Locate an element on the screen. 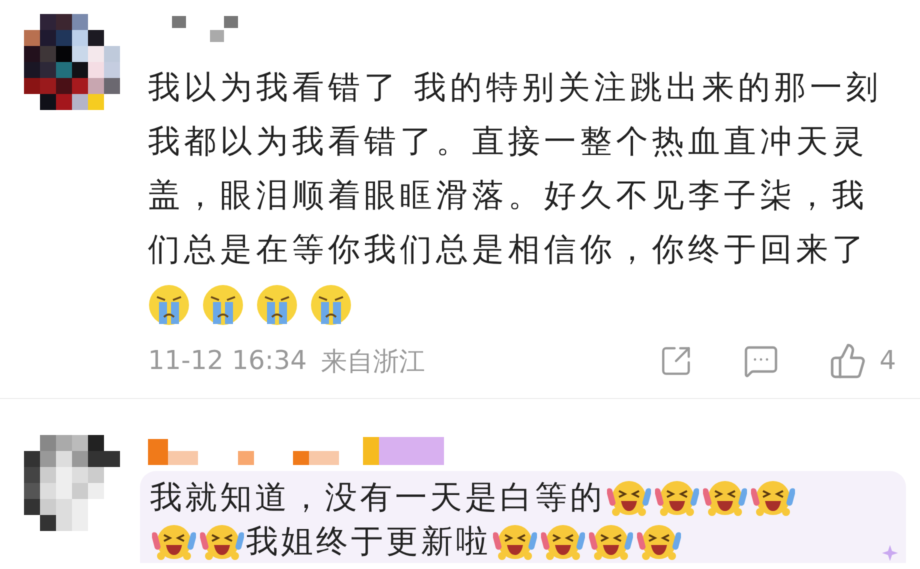 Image resolution: width=920 pixels, height=569 pixels. comment-location: 来自浙江 is located at coordinates (372, 362).